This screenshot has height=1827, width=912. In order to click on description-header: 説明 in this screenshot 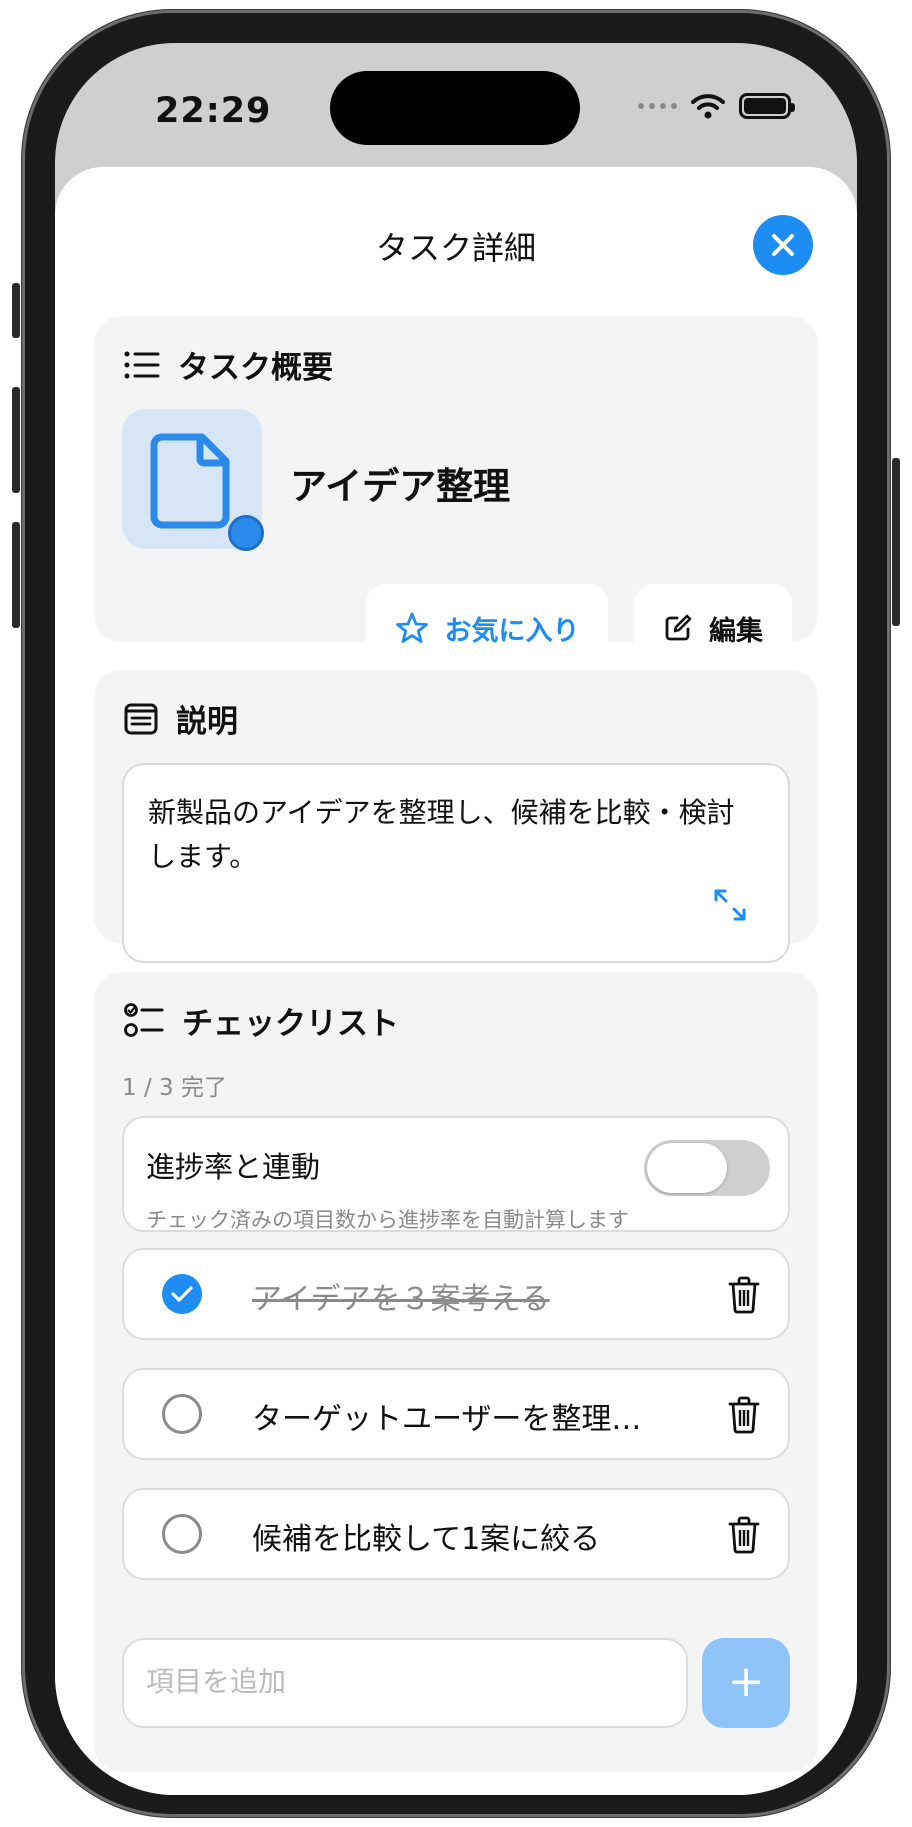, I will do `click(181, 718)`.